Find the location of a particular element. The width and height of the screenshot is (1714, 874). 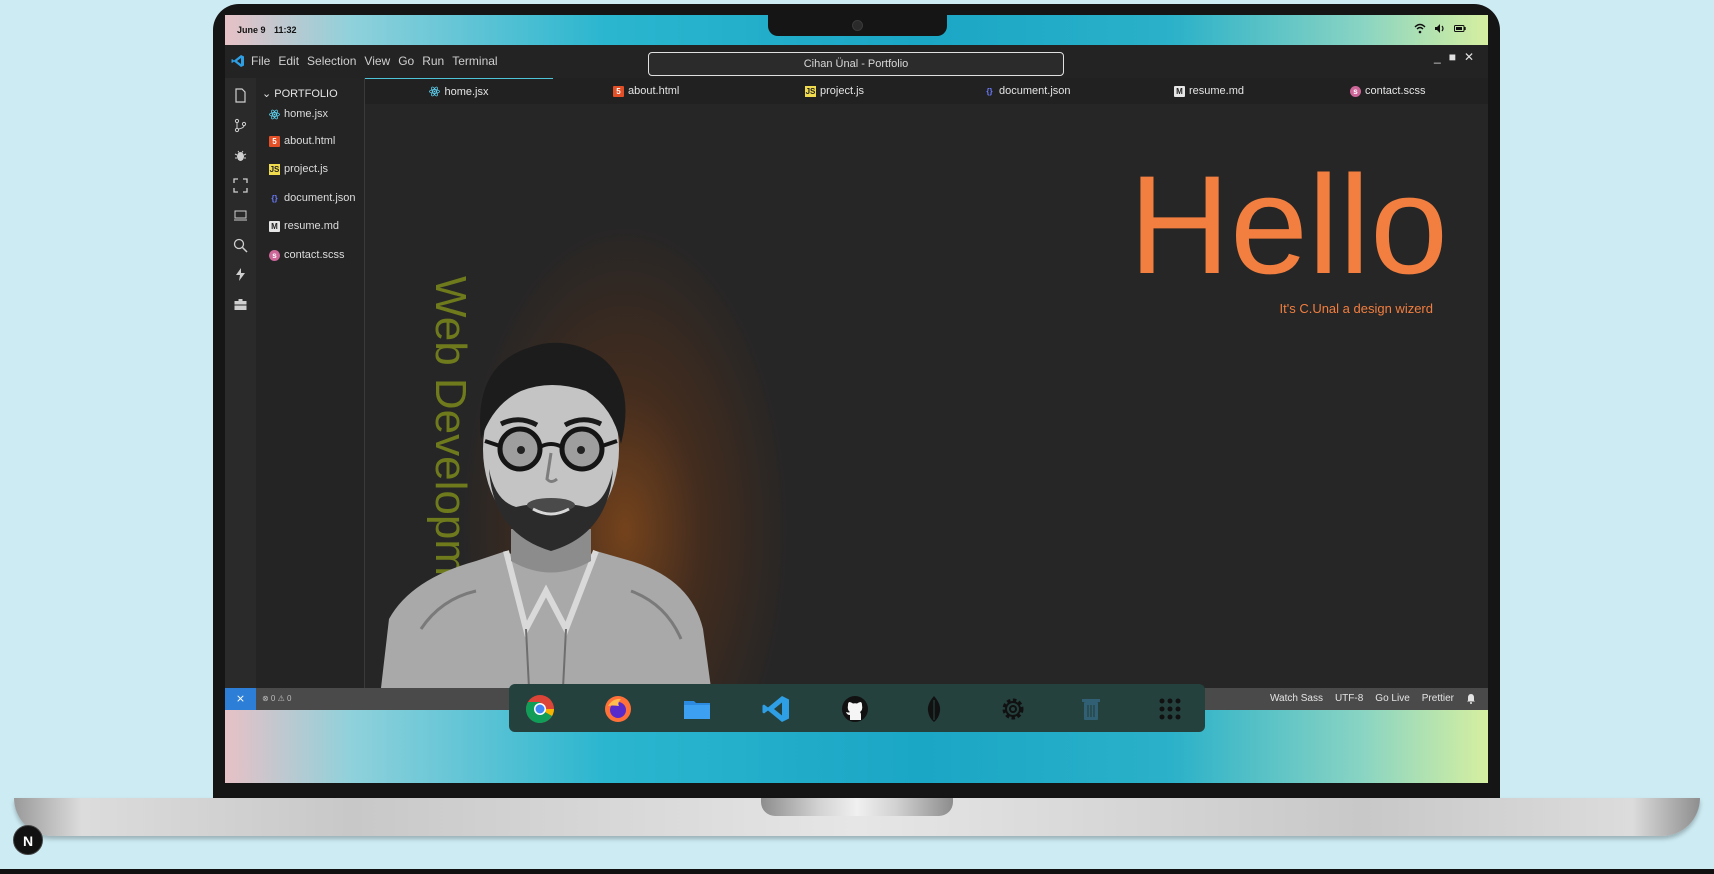

menu-bar: File Edit Selection View Go Run Terminal is located at coordinates (374, 61).